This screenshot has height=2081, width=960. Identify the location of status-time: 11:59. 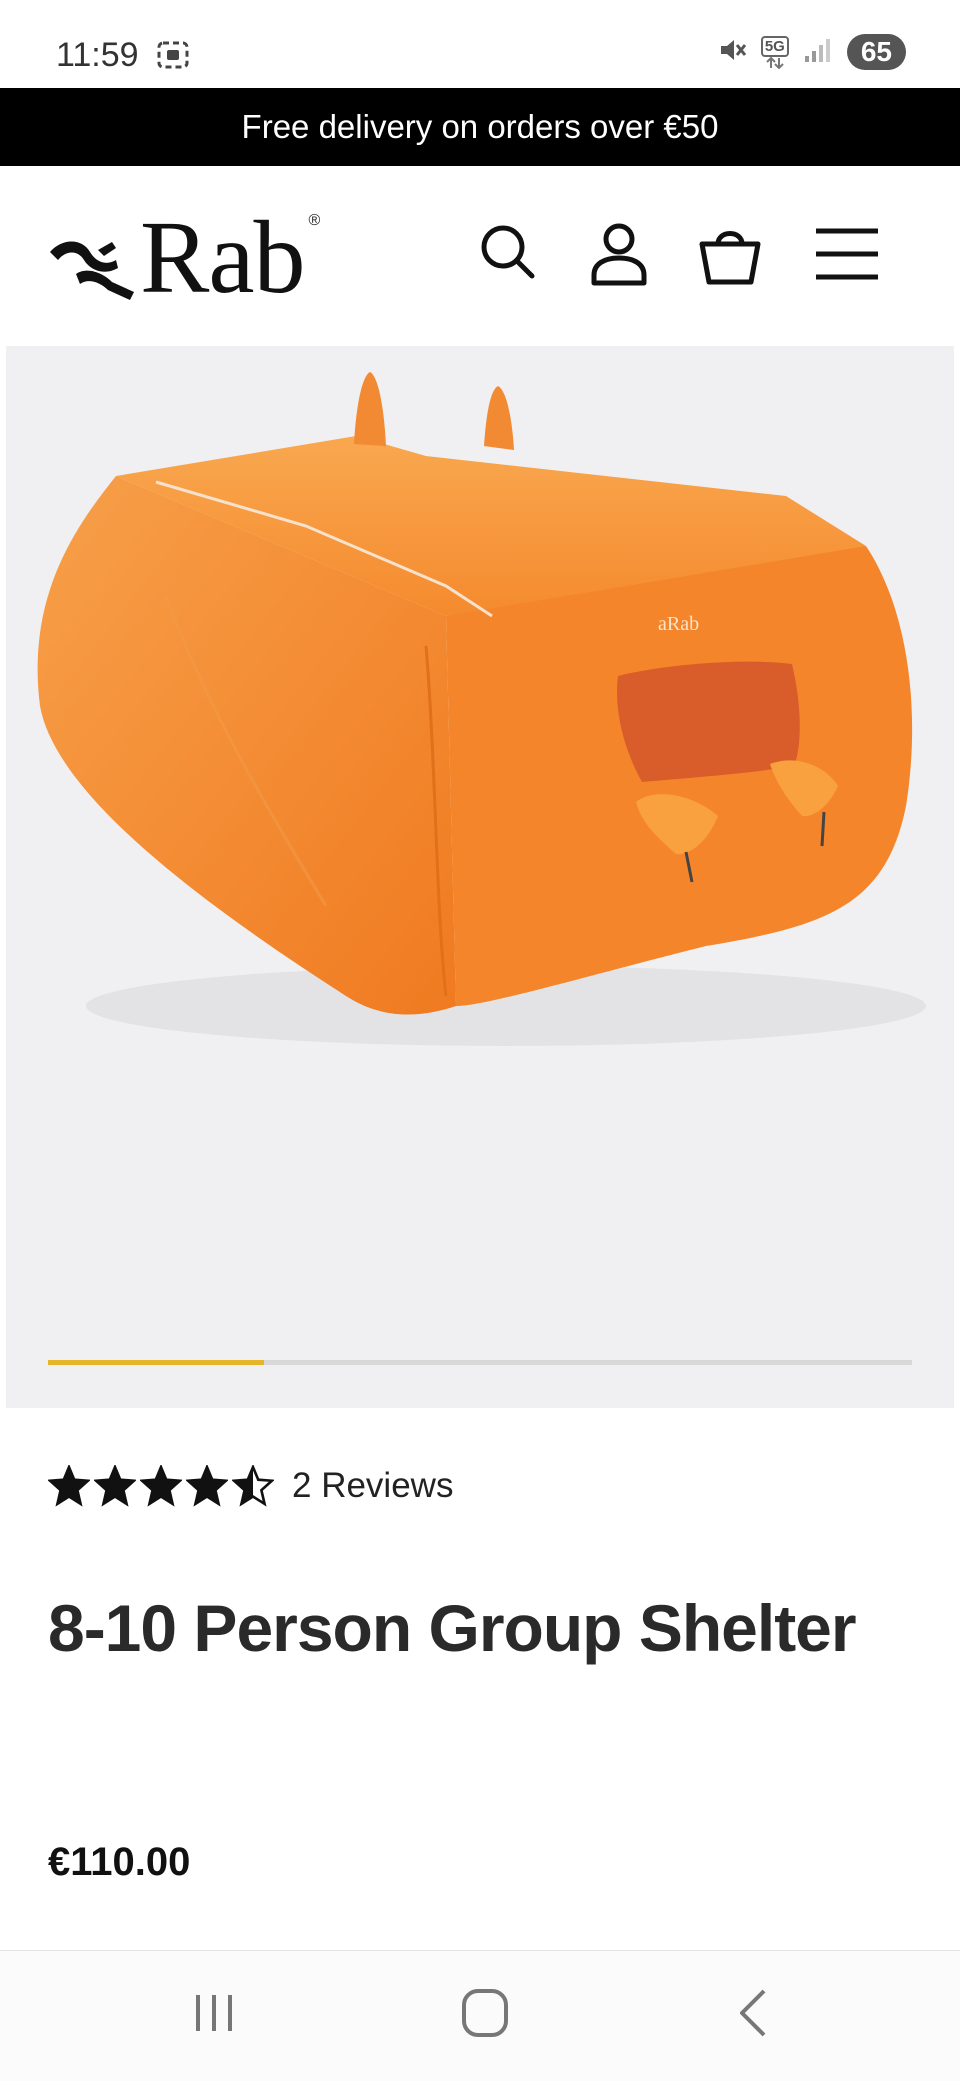
(97, 55).